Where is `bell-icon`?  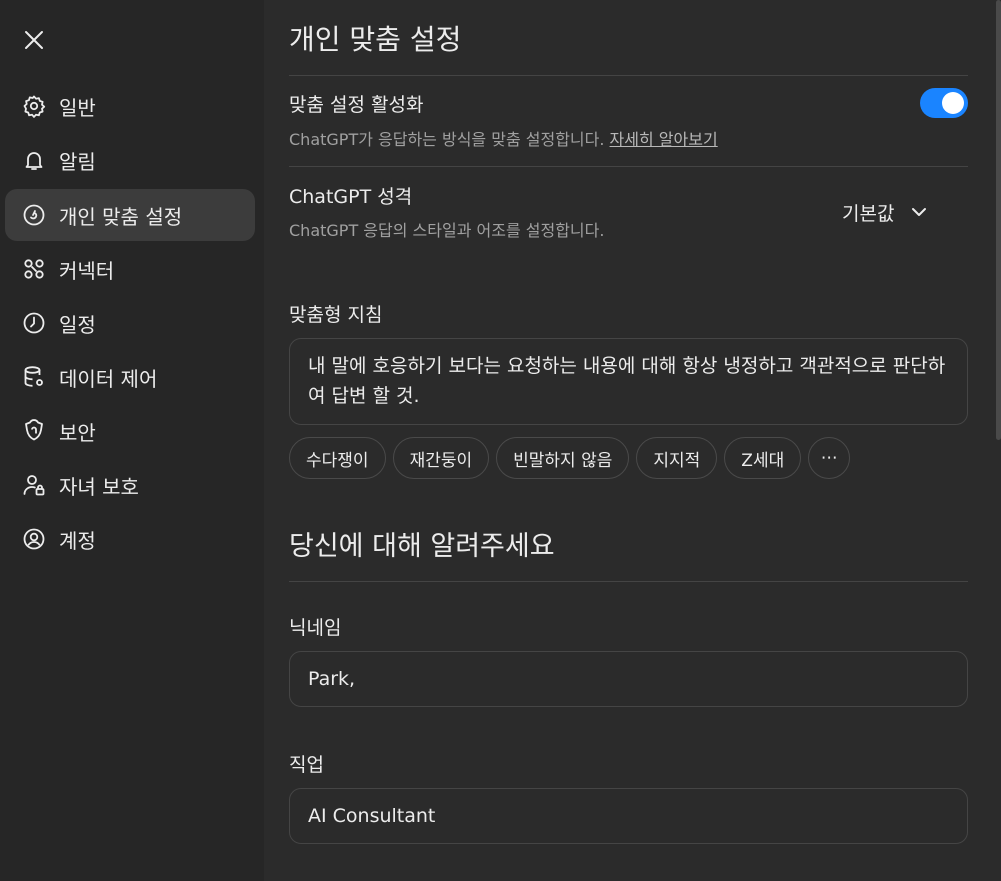
bell-icon is located at coordinates (34, 160).